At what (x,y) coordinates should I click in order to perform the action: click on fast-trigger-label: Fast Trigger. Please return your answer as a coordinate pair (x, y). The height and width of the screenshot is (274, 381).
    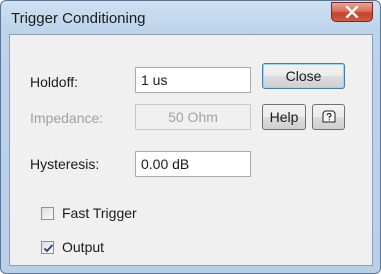
    Looking at the image, I should click on (99, 213).